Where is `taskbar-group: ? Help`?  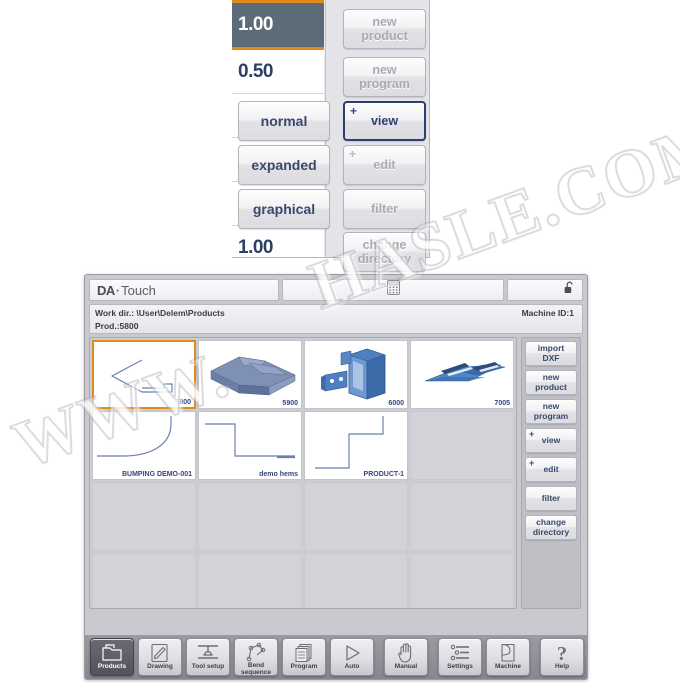
taskbar-group: ? Help is located at coordinates (562, 657).